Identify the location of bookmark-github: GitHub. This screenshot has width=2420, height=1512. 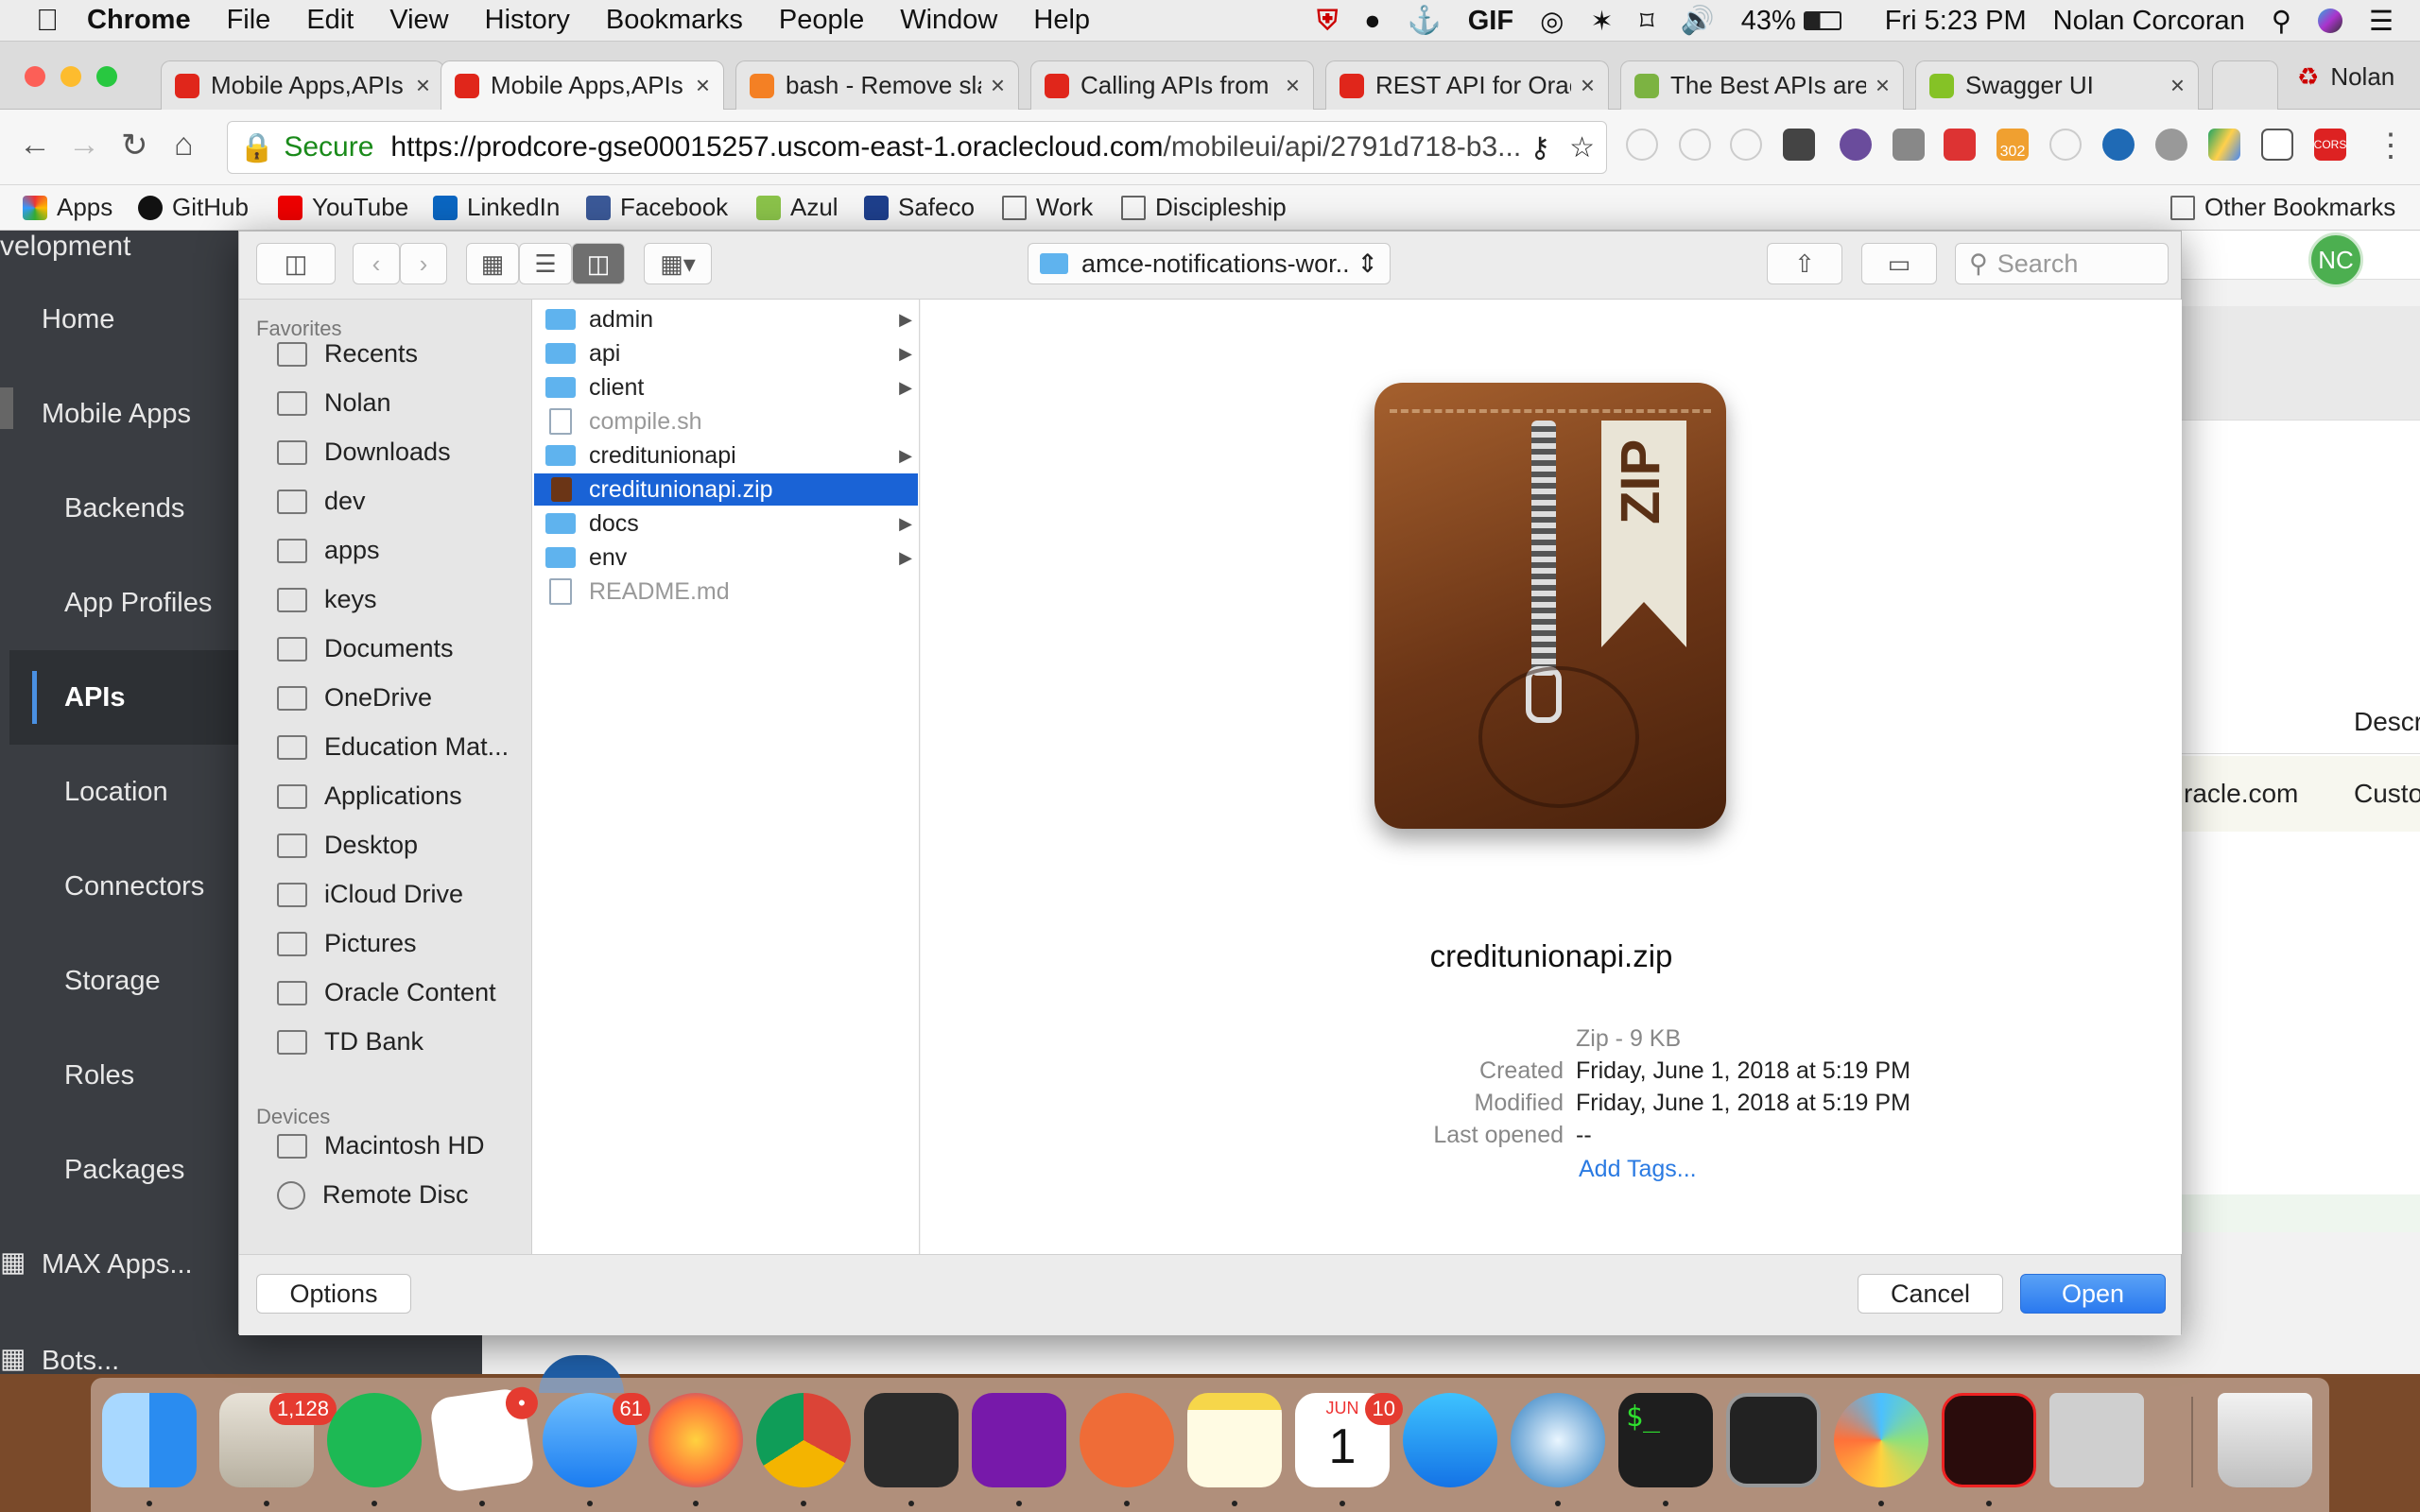
(193, 207).